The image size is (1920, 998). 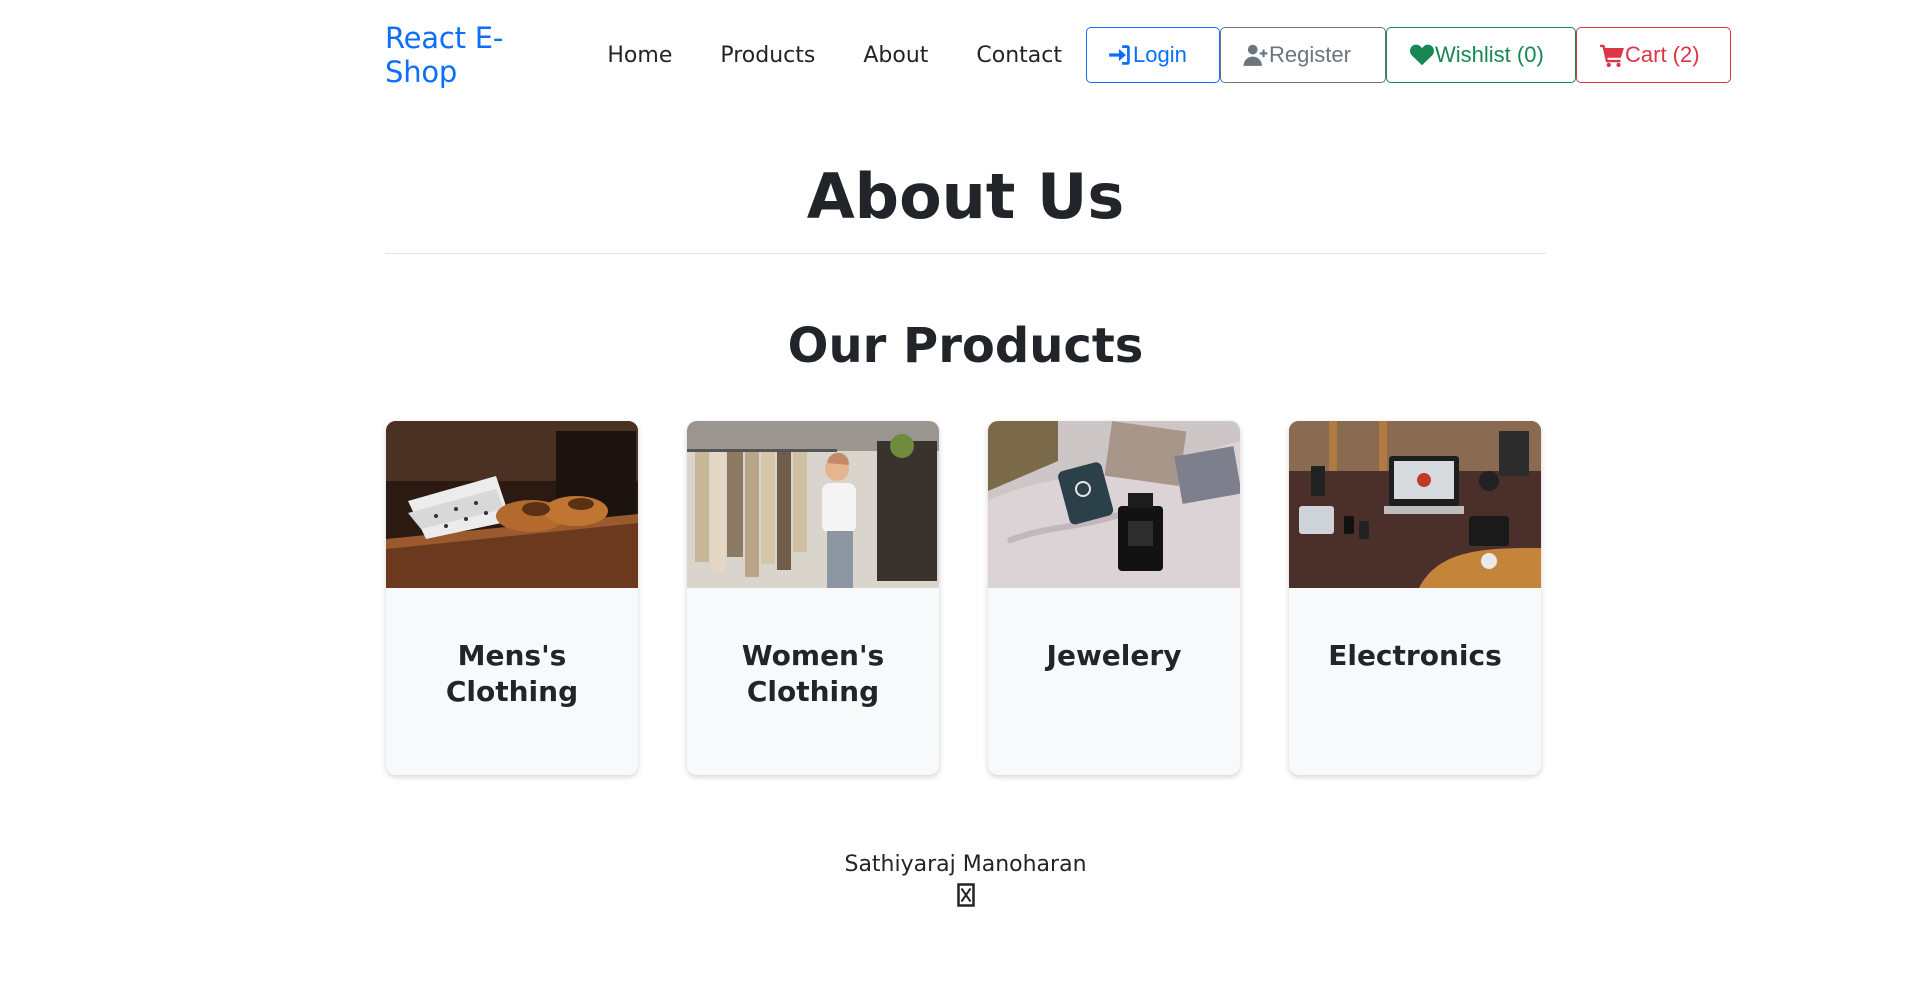 What do you see at coordinates (1612, 56) in the screenshot?
I see `cart-icon` at bounding box center [1612, 56].